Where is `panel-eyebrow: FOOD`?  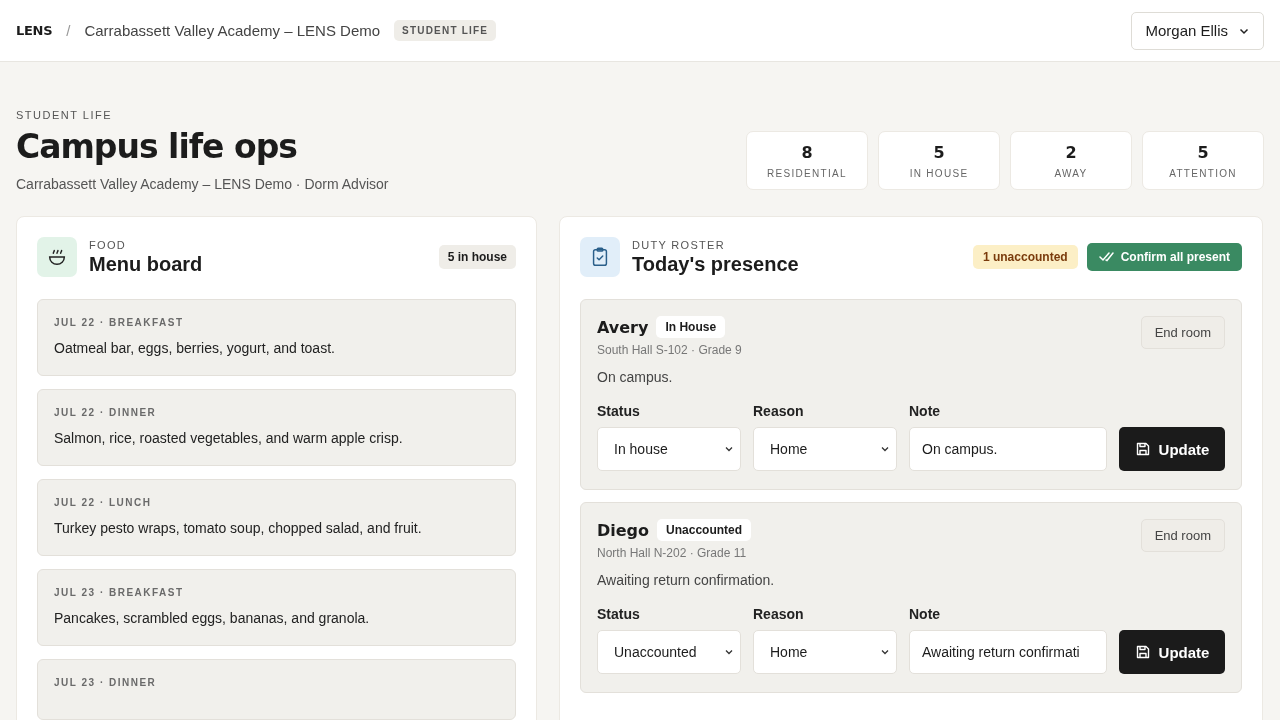 panel-eyebrow: FOOD is located at coordinates (108, 244).